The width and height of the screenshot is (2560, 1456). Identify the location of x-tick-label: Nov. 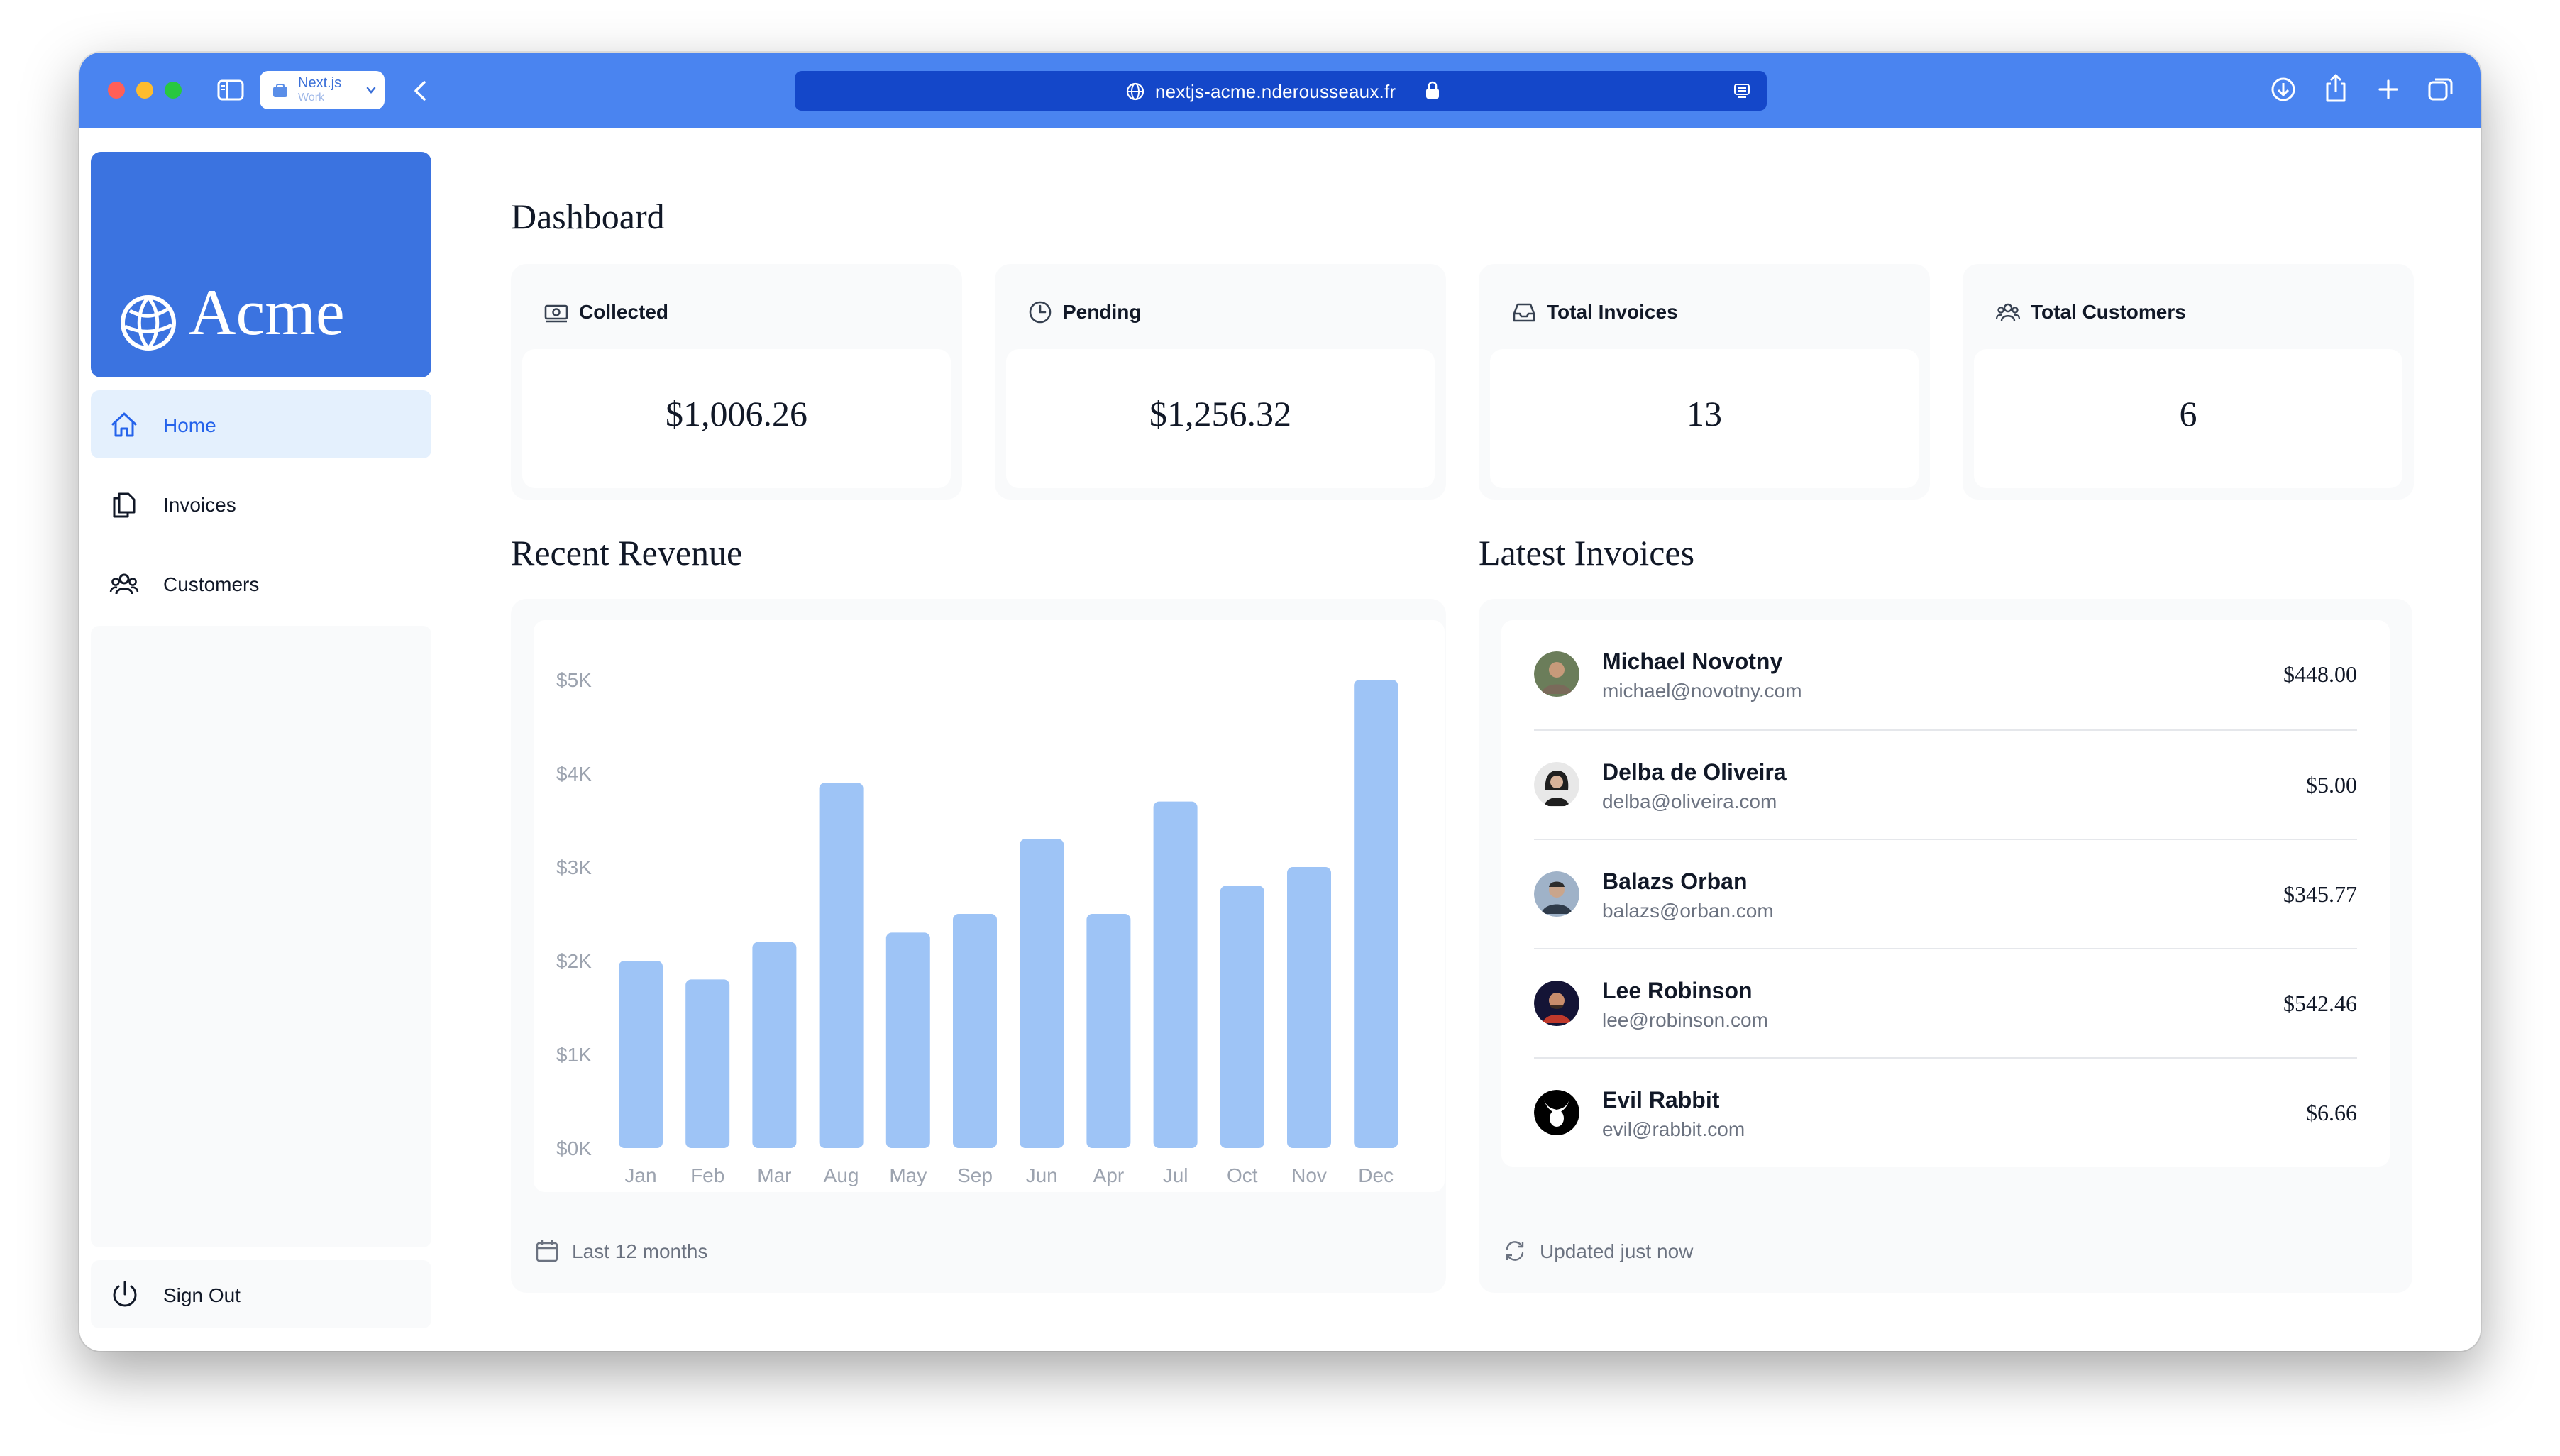
(1309, 1175).